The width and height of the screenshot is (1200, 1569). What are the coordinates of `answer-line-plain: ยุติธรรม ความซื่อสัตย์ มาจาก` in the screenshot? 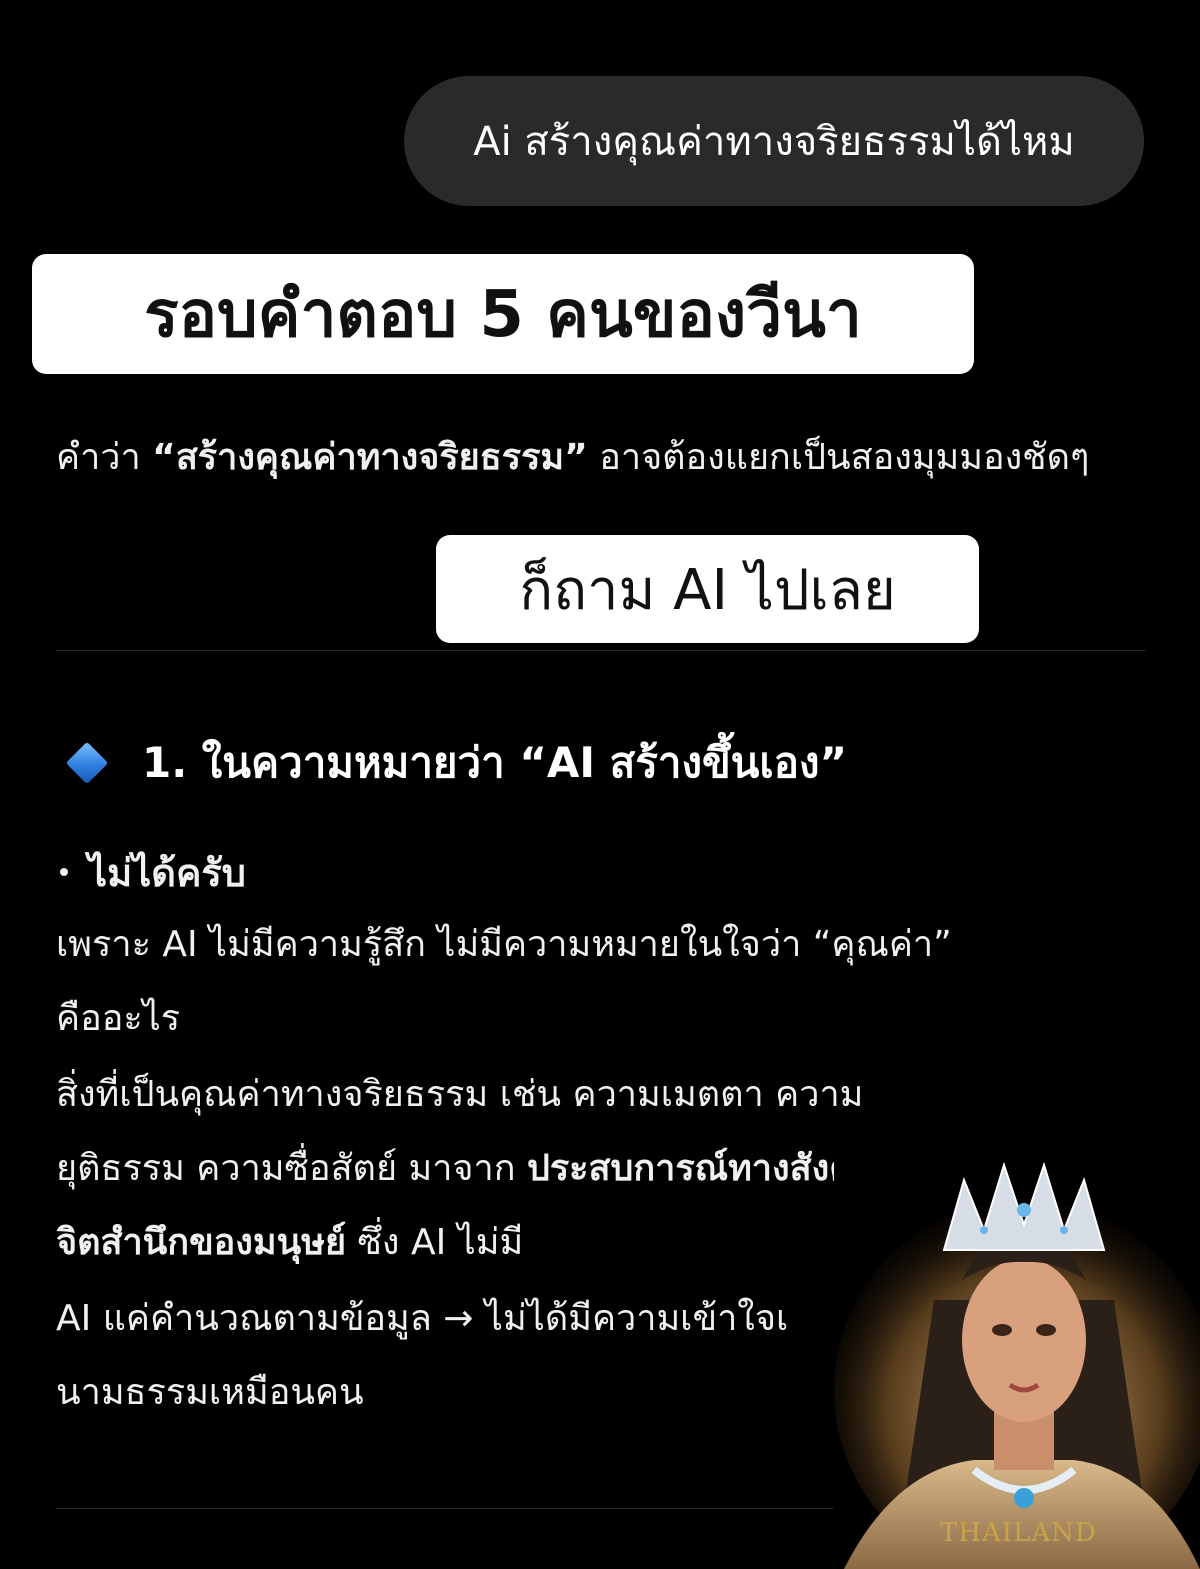 It's located at (291, 1168).